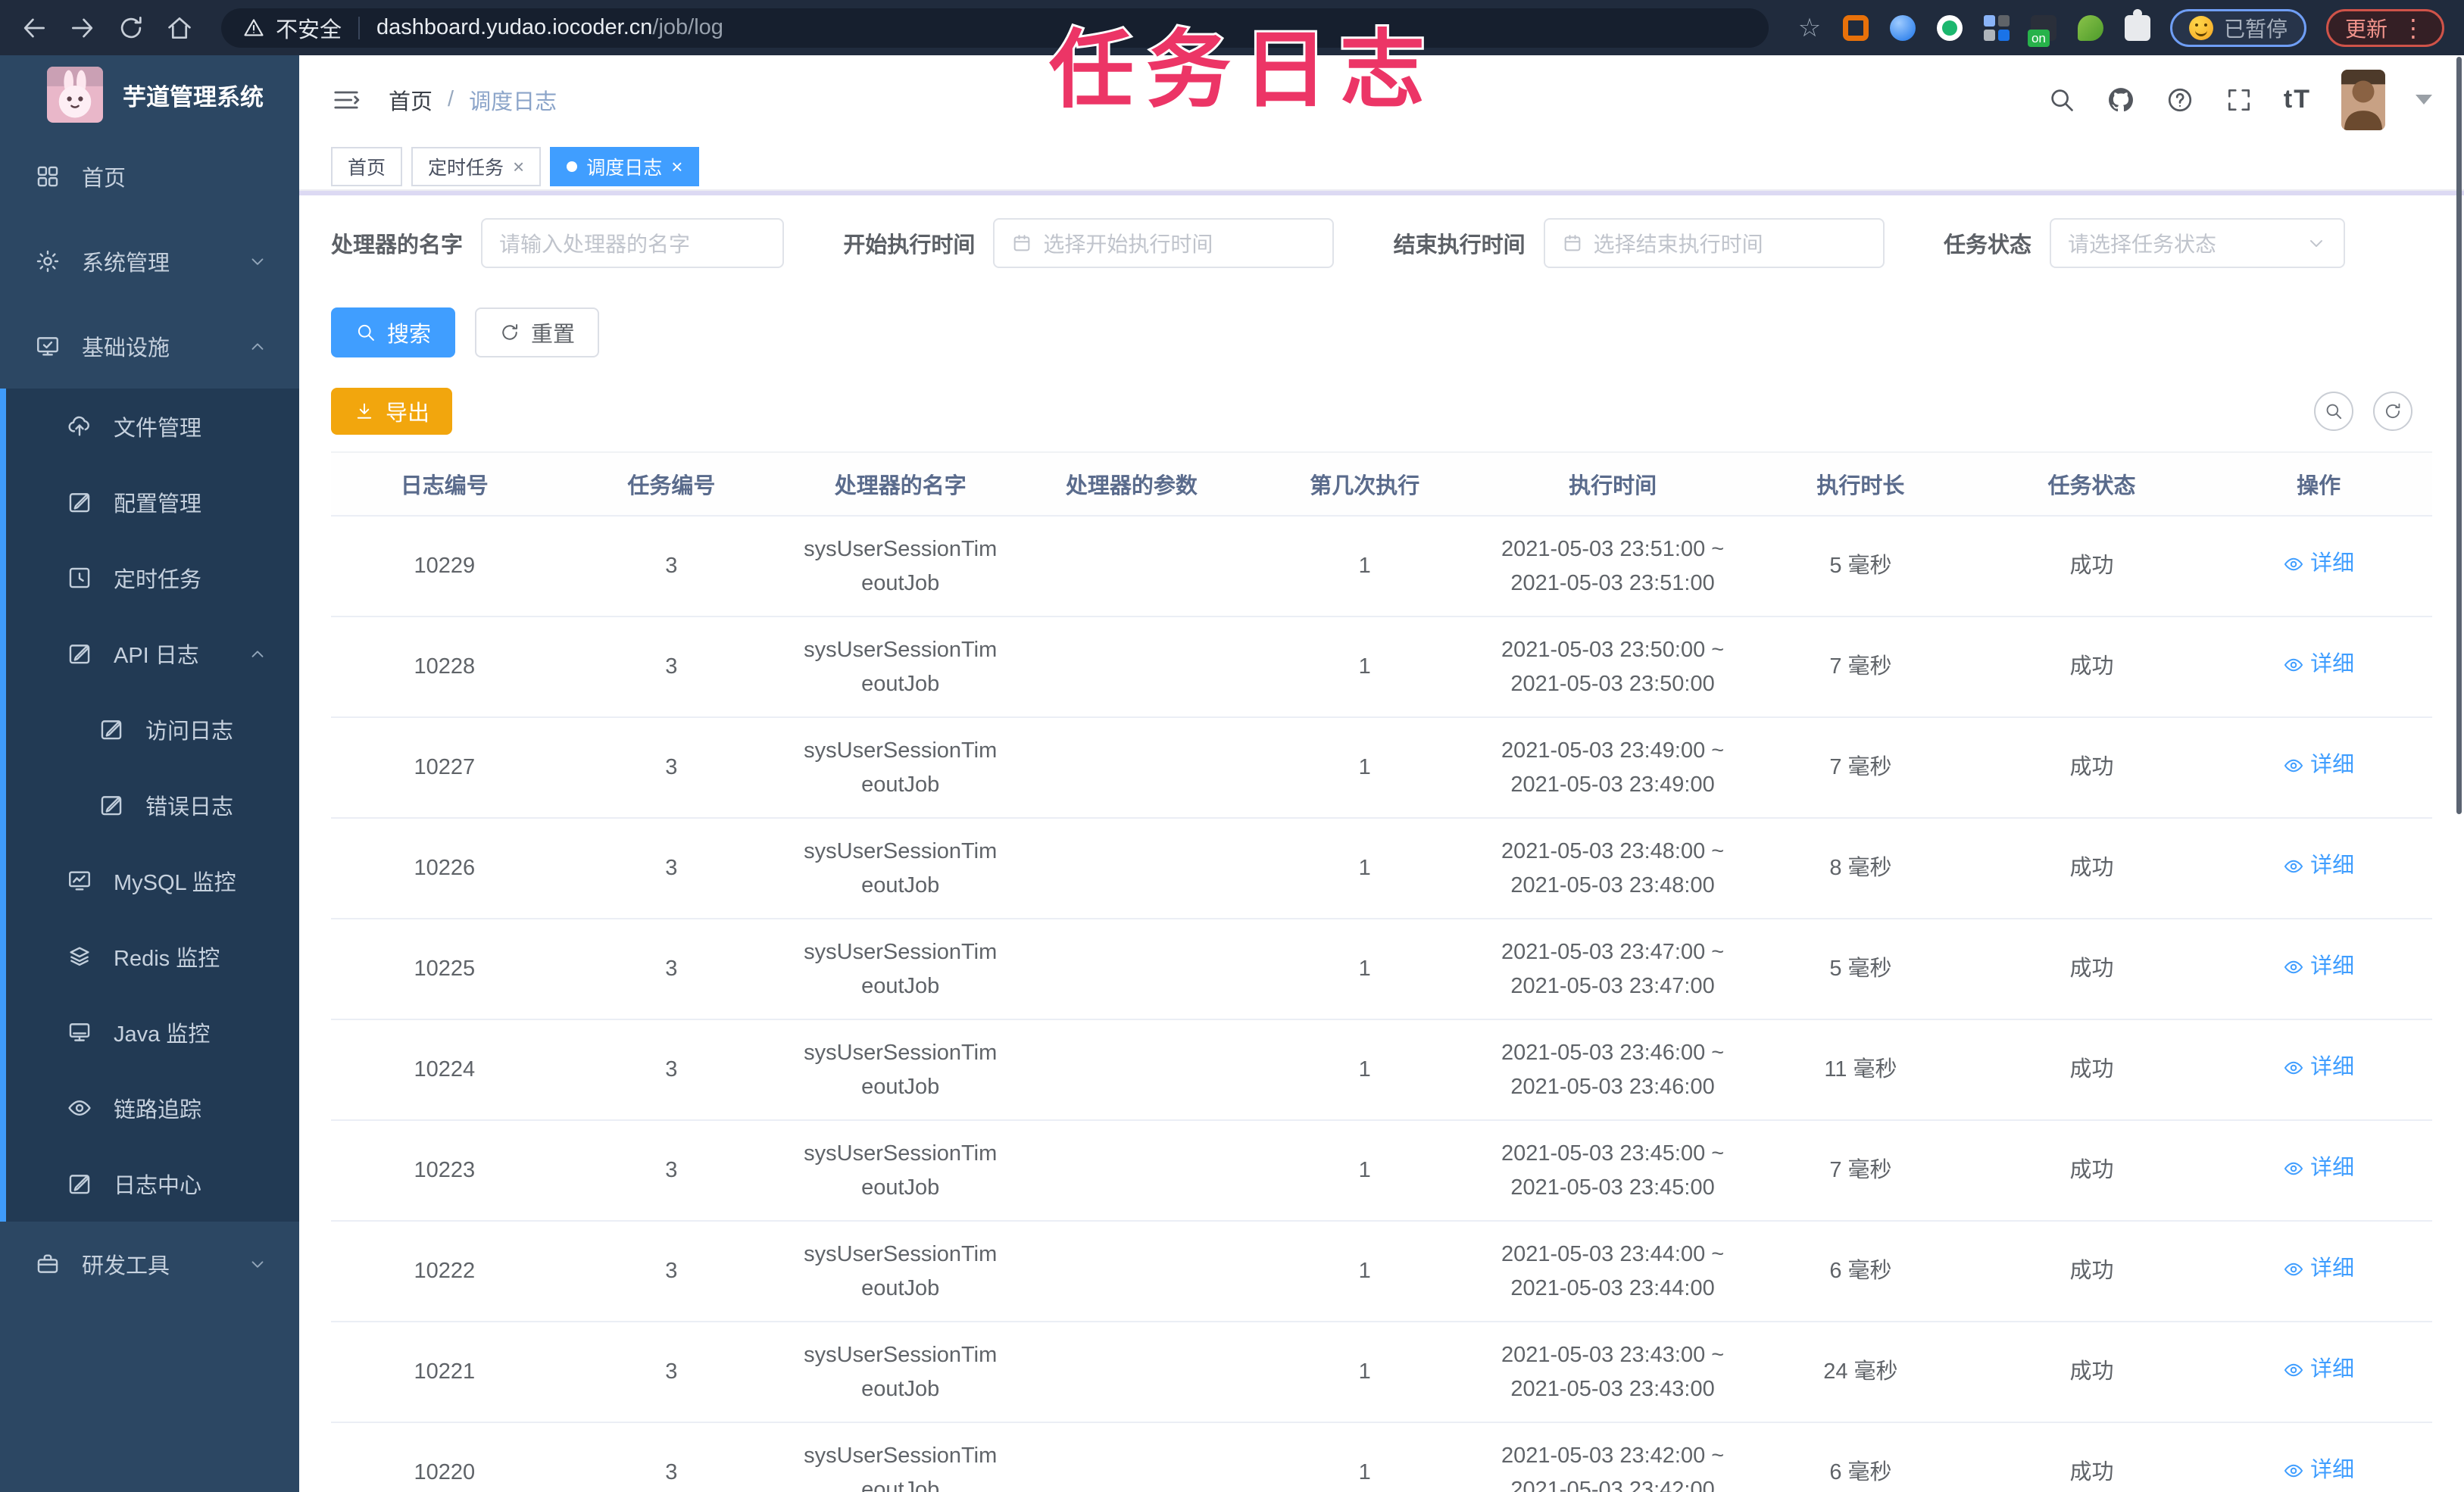  What do you see at coordinates (149, 1264) in the screenshot?
I see `sidebar-item: 研发工具` at bounding box center [149, 1264].